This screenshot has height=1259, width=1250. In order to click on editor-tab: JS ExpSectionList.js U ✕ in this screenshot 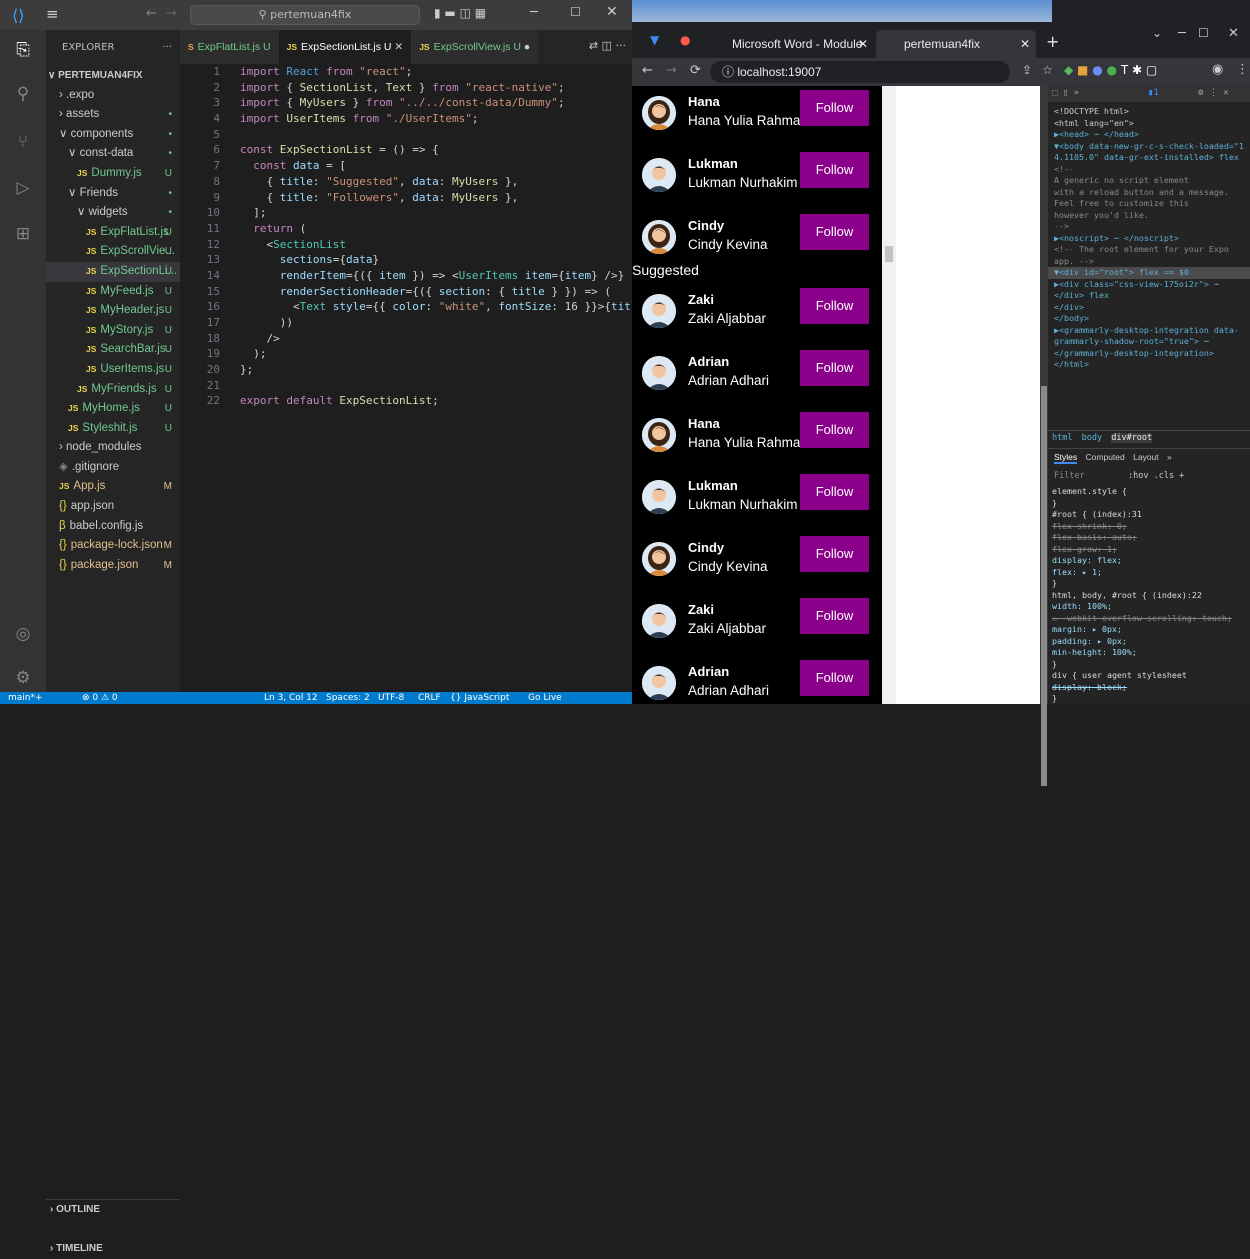, I will do `click(345, 47)`.